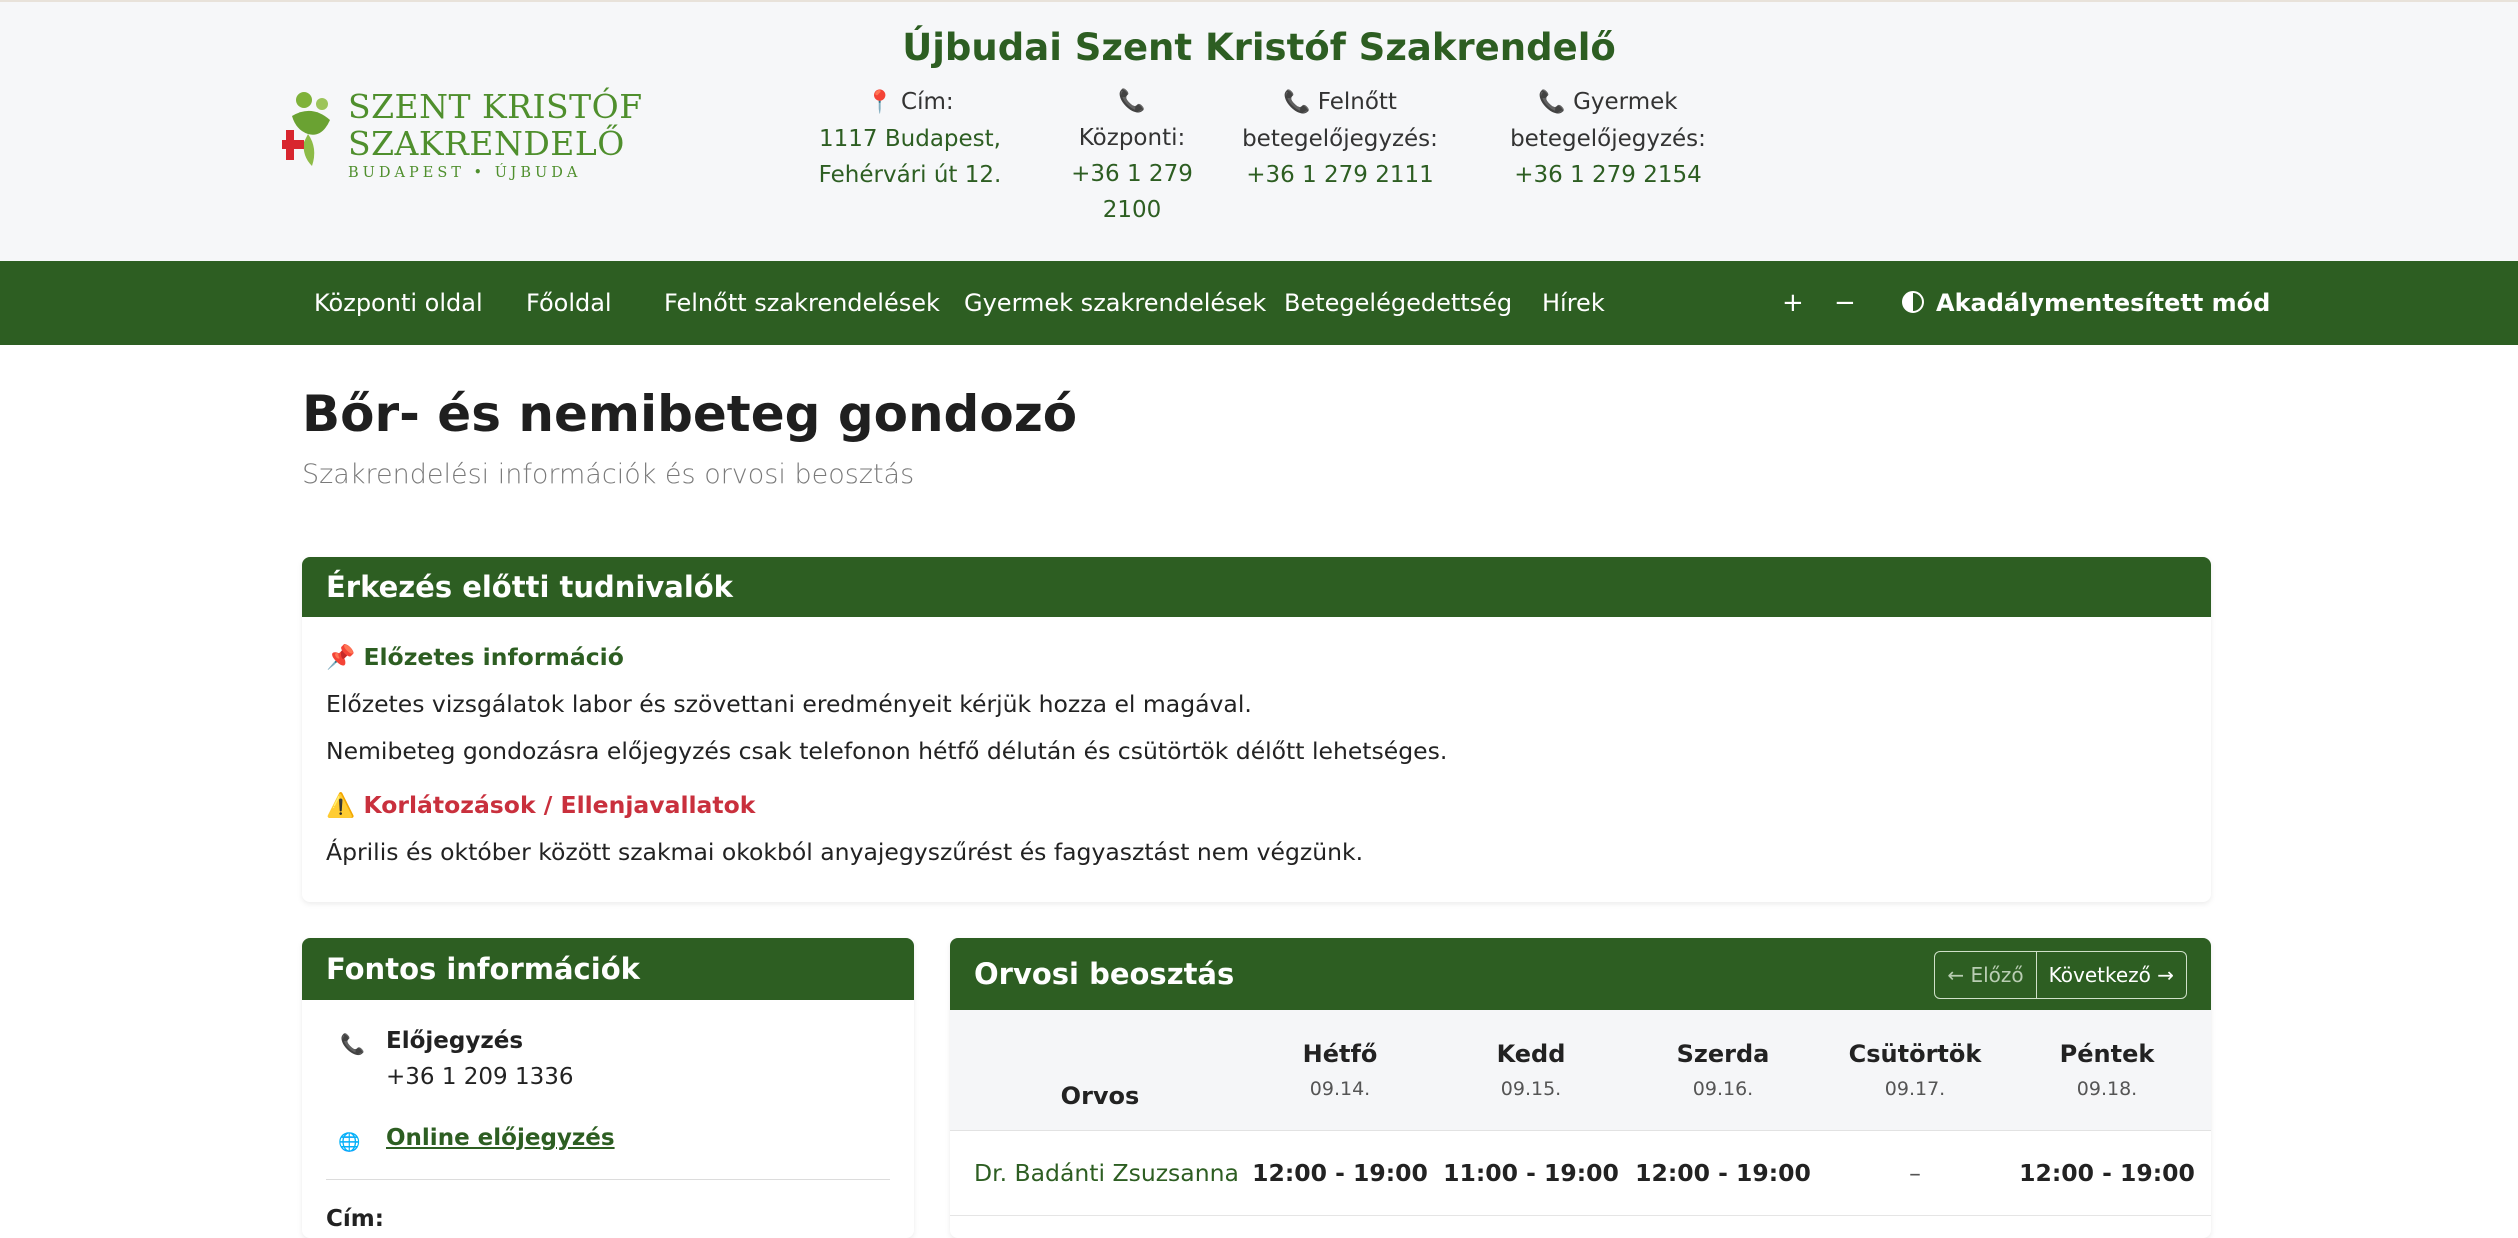 The height and width of the screenshot is (1238, 2518). Describe the element at coordinates (1915, 1070) in the screenshot. I see `day-header-thursday: Csütörtök 09.17.` at that location.